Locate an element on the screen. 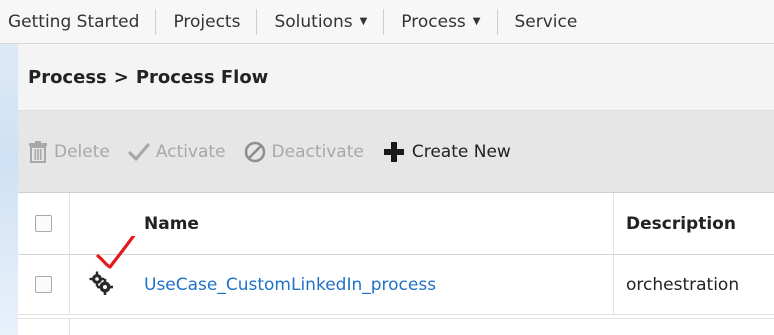  nav-process: Process ▼ is located at coordinates (439, 21).